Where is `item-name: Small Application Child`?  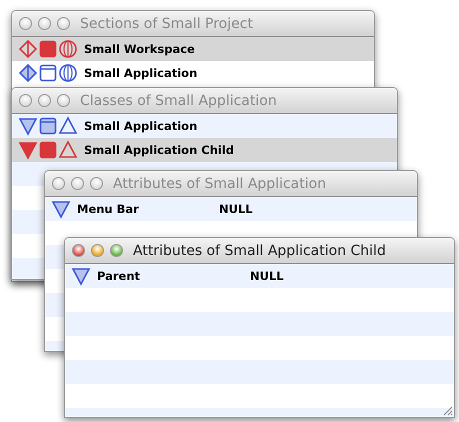
item-name: Small Application Child is located at coordinates (159, 150).